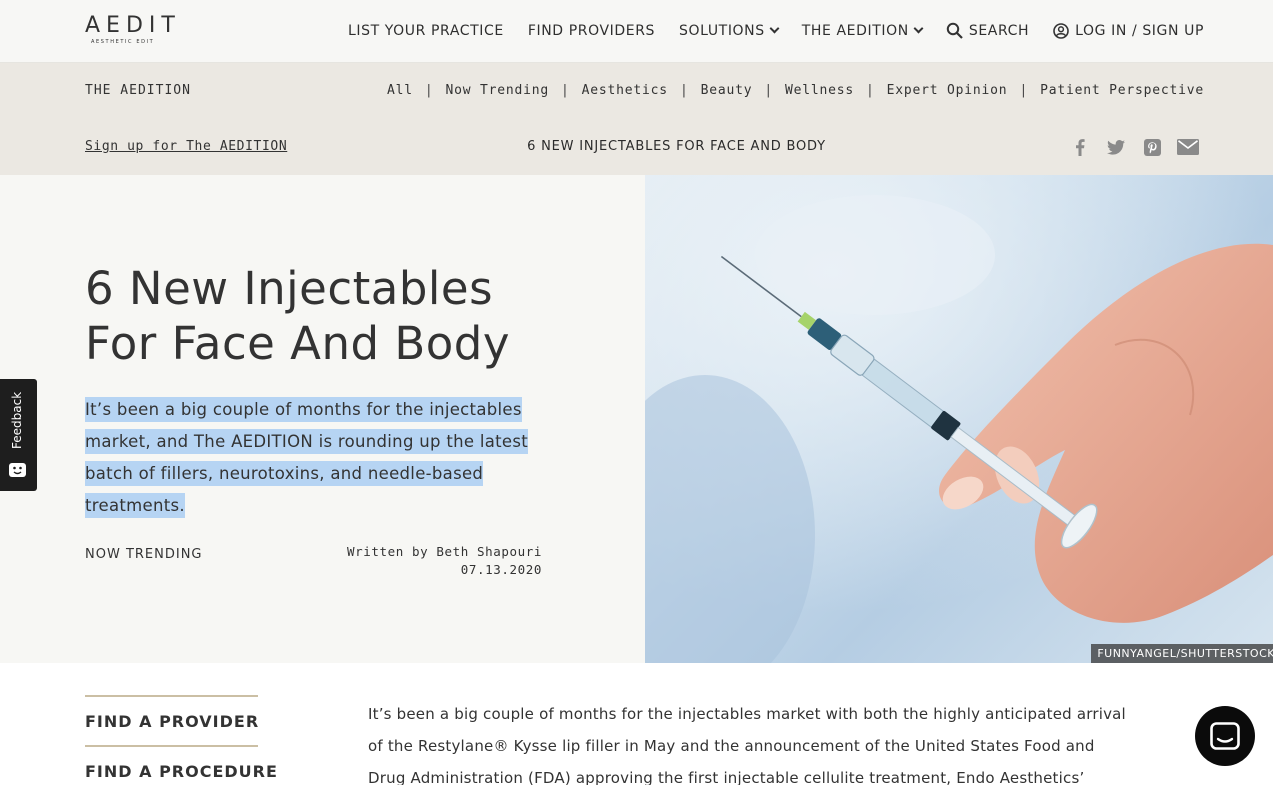  What do you see at coordinates (171, 720) in the screenshot?
I see `find-a-provider-link: FIND A PROVIDER` at bounding box center [171, 720].